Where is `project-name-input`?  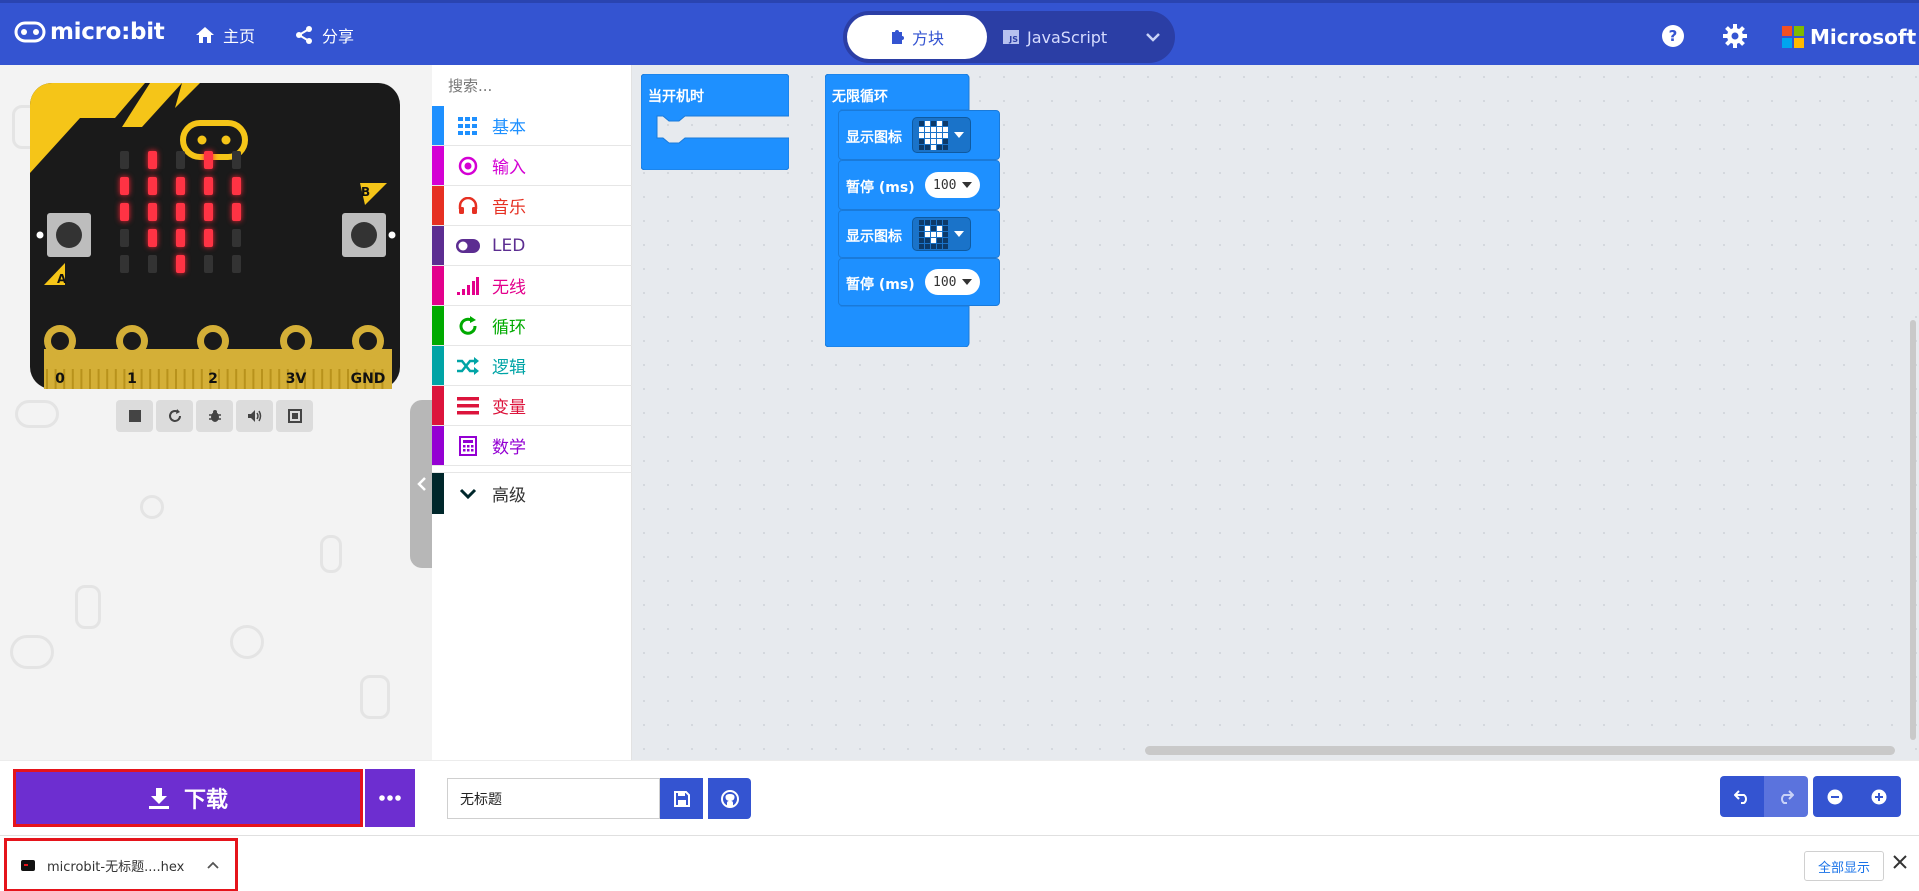
project-name-input is located at coordinates (553, 798).